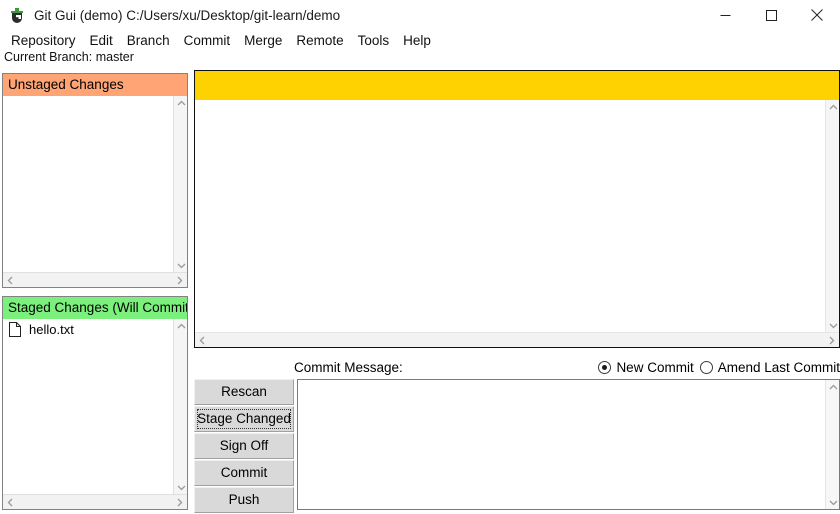 This screenshot has width=840, height=514. Describe the element at coordinates (244, 473) in the screenshot. I see `commit-button: Commit` at that location.